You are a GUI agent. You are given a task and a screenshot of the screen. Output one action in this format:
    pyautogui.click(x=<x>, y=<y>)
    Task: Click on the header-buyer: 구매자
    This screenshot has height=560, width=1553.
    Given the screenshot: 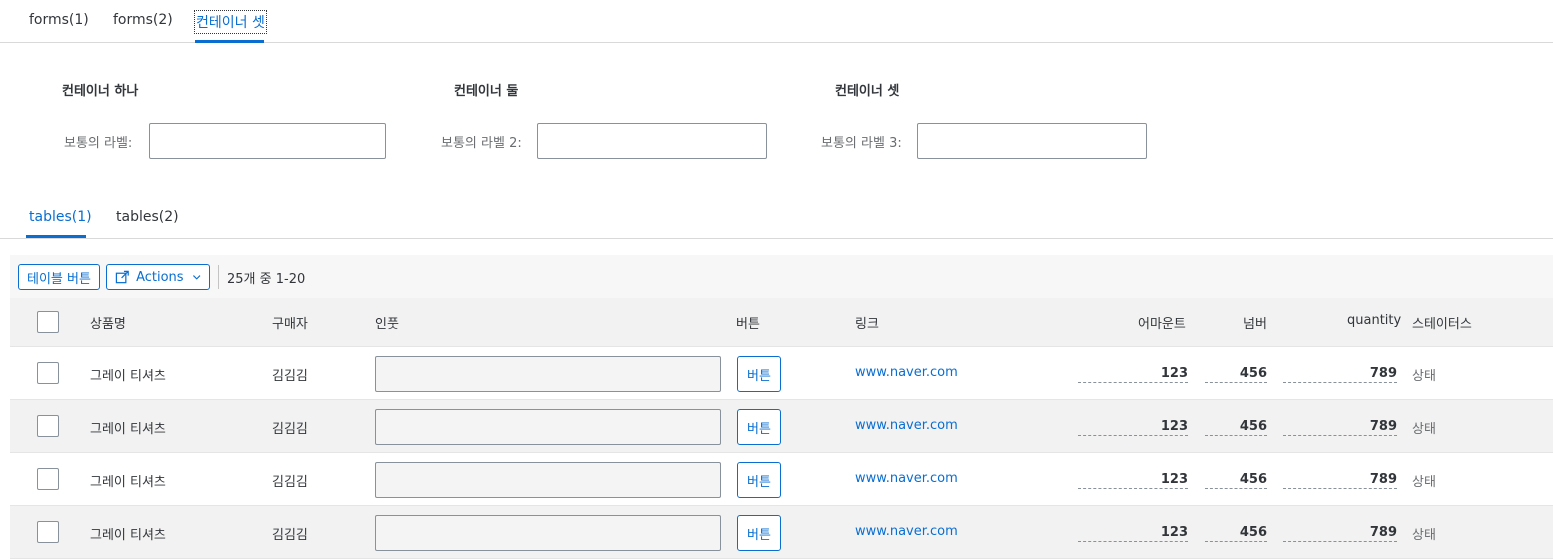 What is the action you would take?
    pyautogui.click(x=290, y=322)
    